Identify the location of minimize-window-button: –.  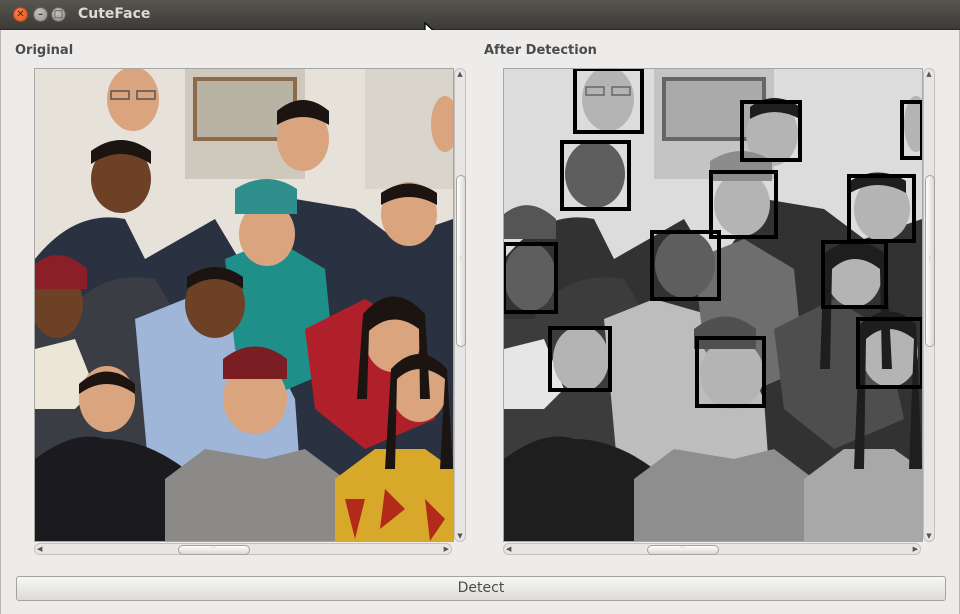
(40, 14).